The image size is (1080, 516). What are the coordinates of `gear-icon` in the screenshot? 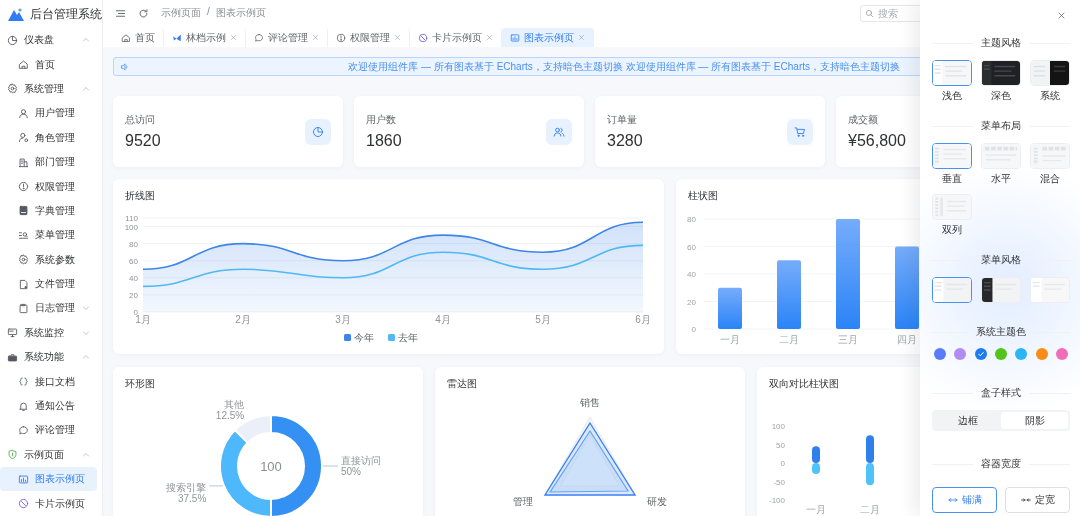 It's located at (12, 89).